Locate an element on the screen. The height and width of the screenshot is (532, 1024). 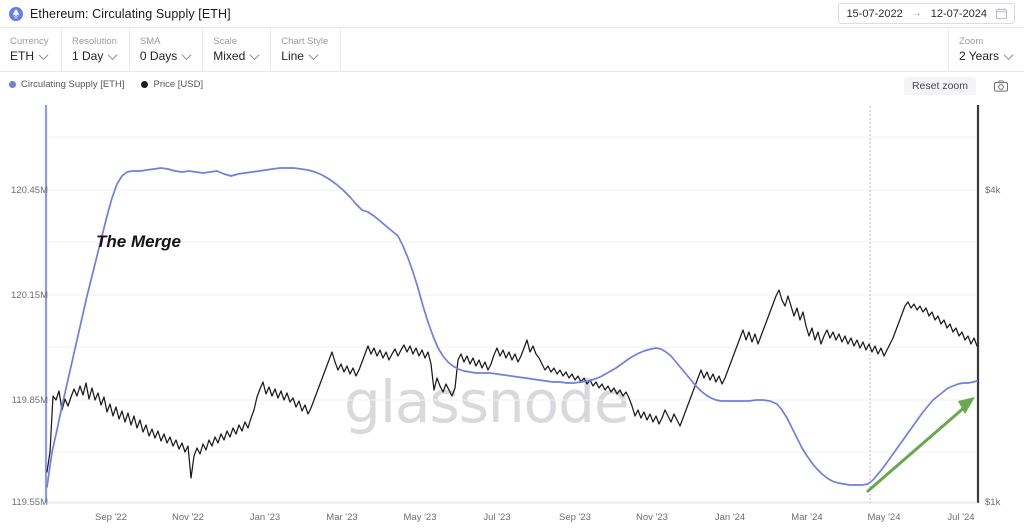
x-axis-tick-3: Mar '23 is located at coordinates (342, 517).